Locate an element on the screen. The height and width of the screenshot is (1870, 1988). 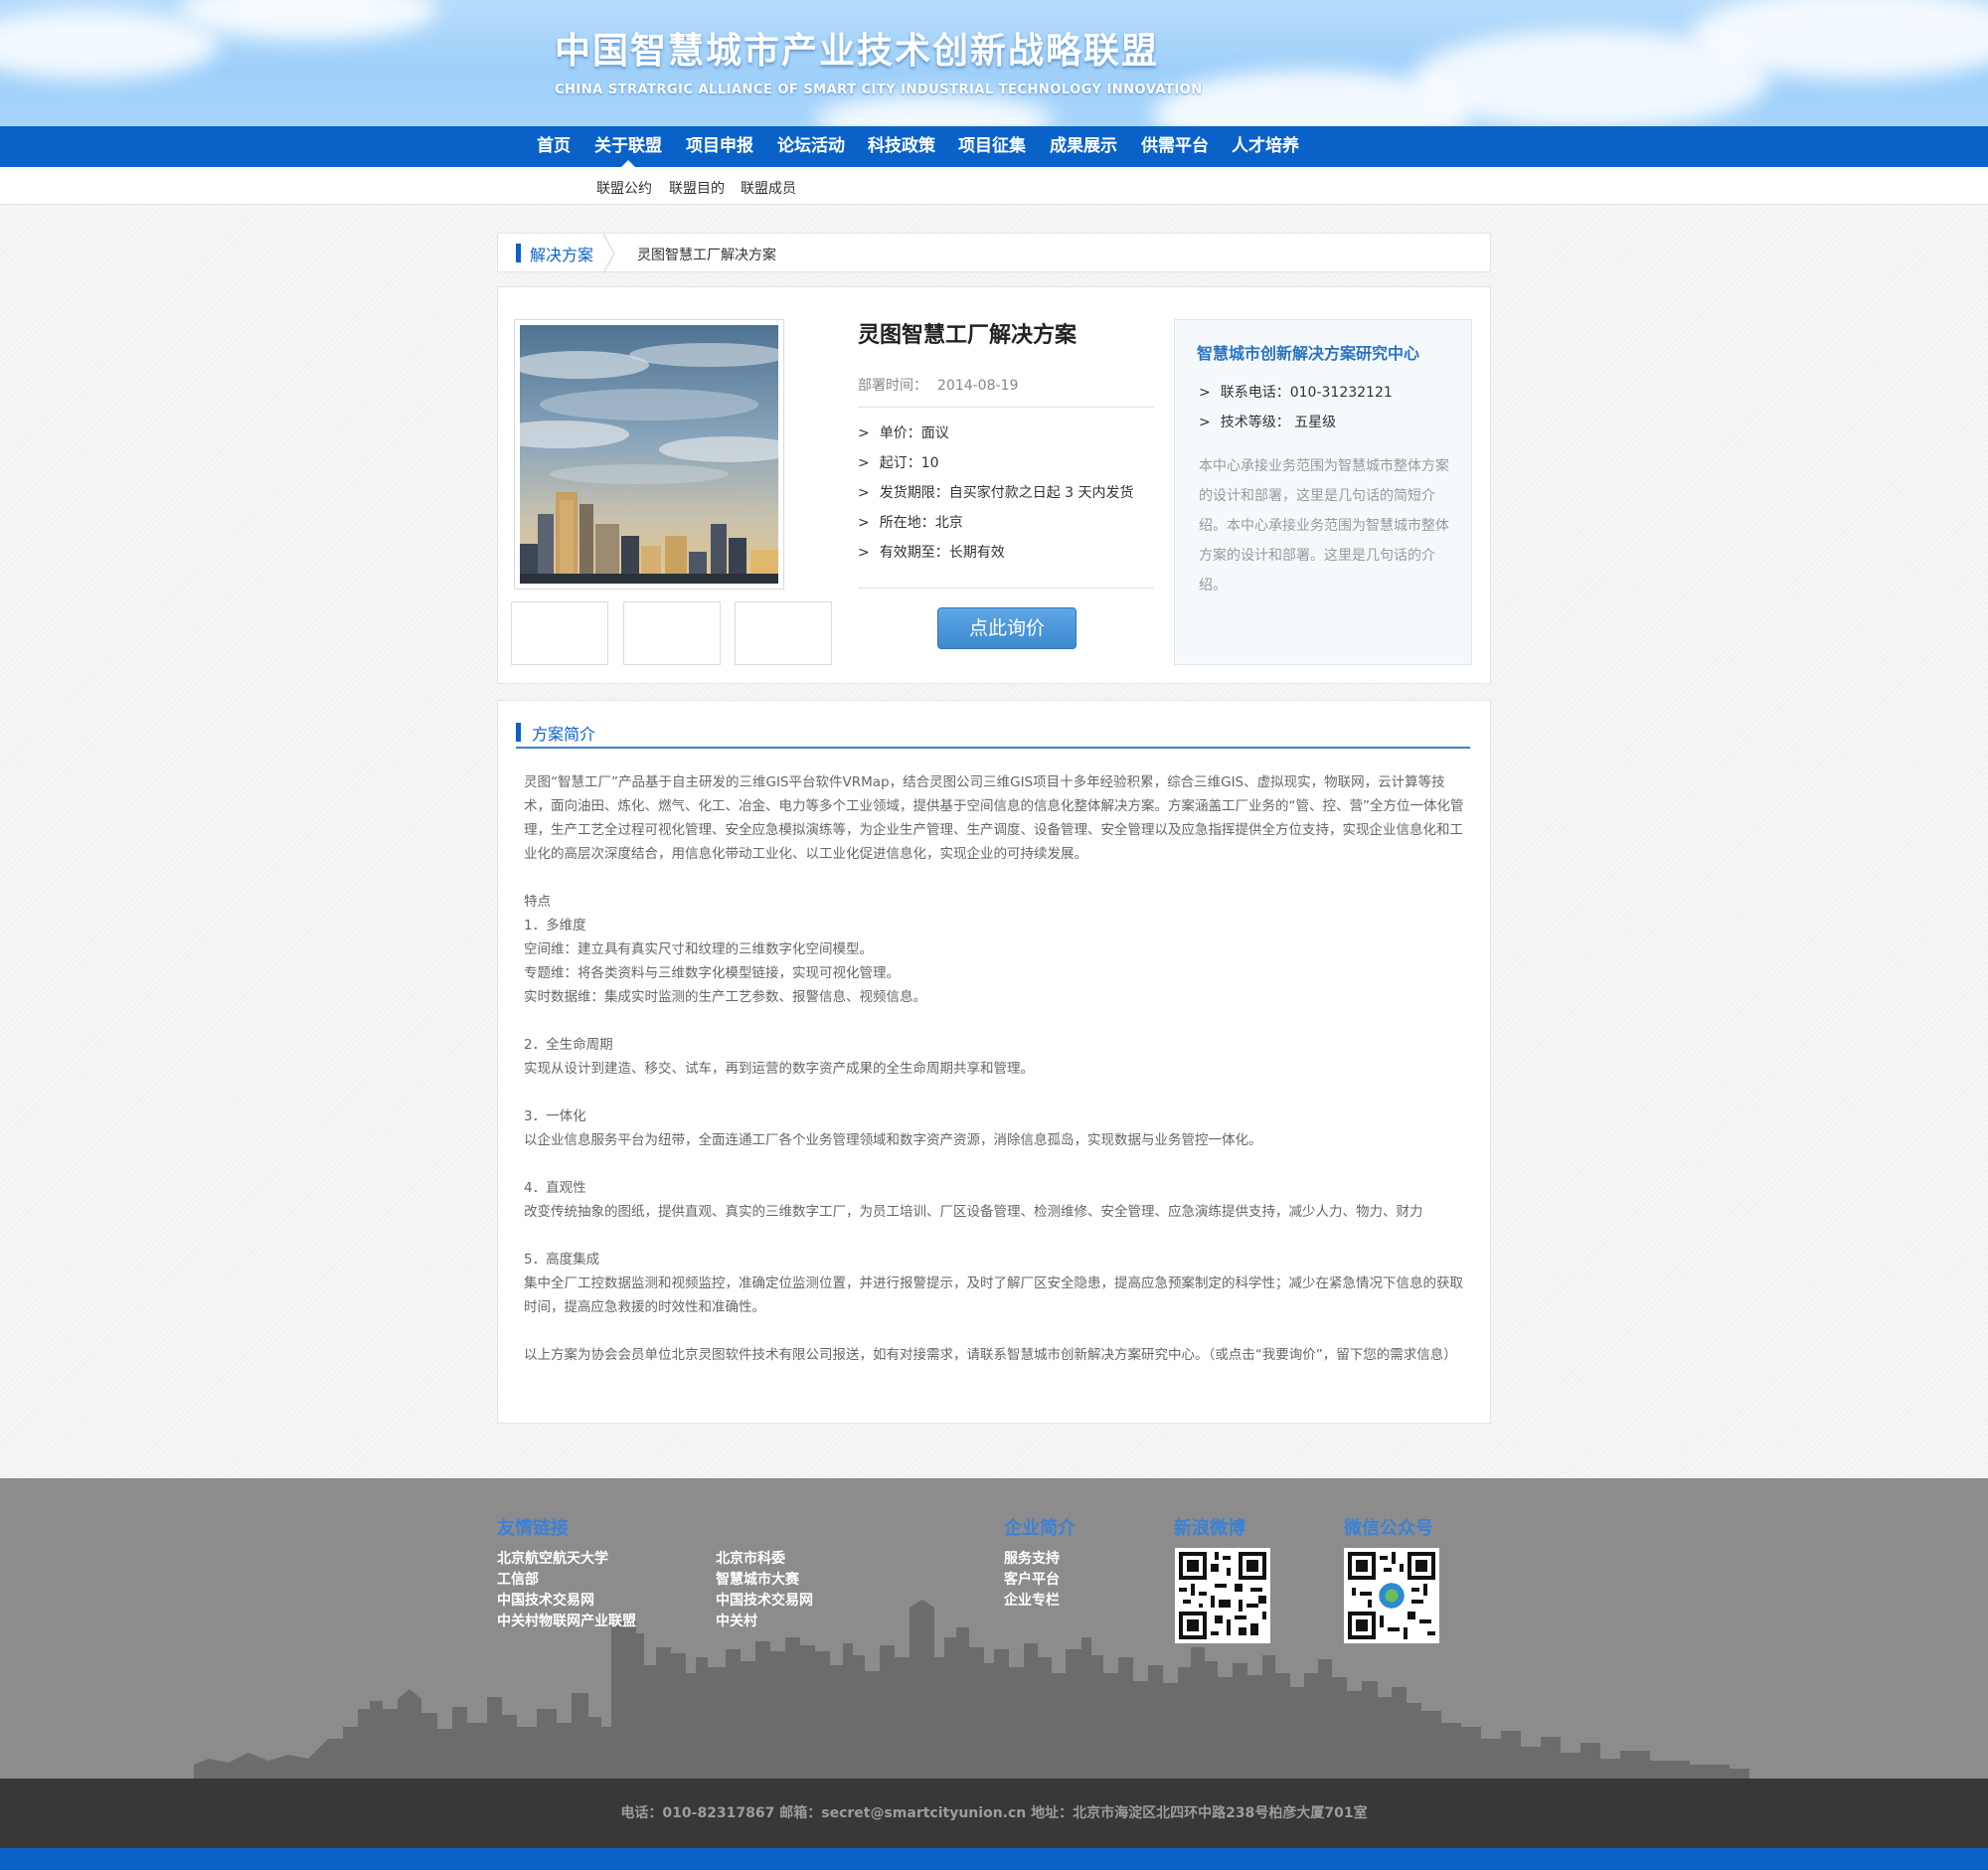
product-date: 部署时间： 2014-08-19 is located at coordinates (938, 385).